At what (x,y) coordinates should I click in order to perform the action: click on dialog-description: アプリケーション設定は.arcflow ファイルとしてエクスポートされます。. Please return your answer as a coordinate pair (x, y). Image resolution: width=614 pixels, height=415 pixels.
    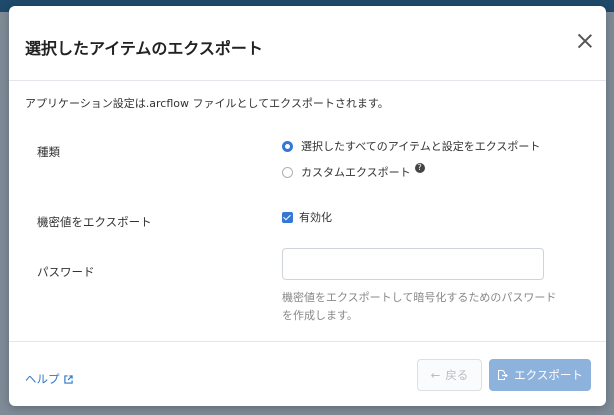
    Looking at the image, I should click on (207, 103).